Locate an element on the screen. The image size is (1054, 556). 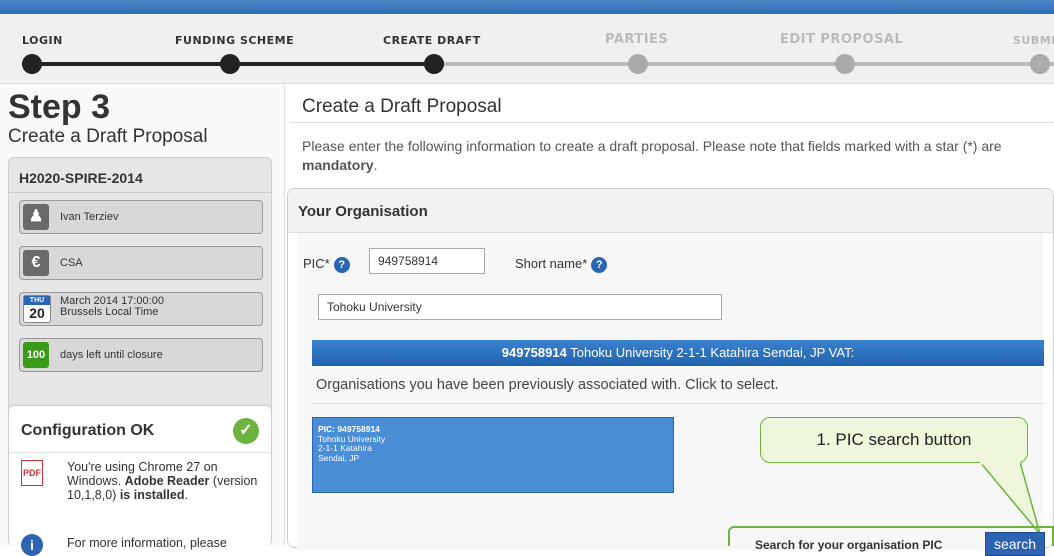
step-parties: PARTIES is located at coordinates (637, 39).